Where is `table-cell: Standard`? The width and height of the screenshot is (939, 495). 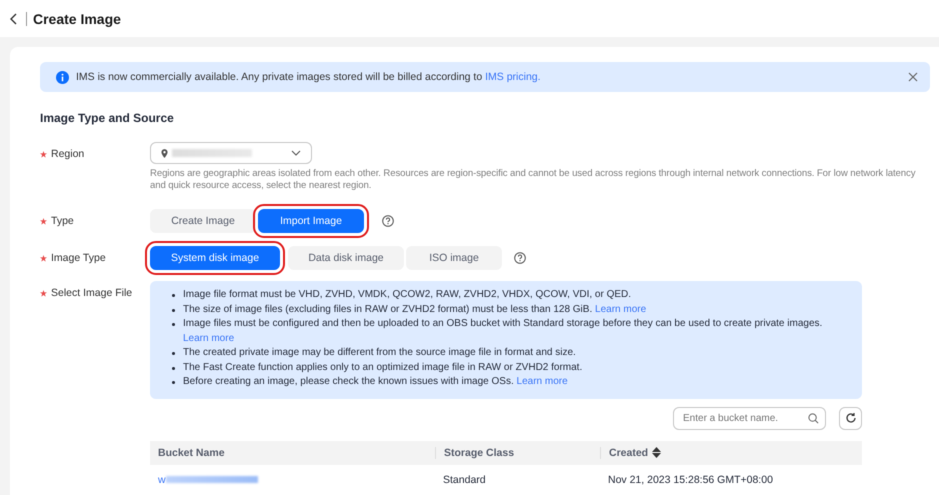
table-cell: Standard is located at coordinates (464, 480).